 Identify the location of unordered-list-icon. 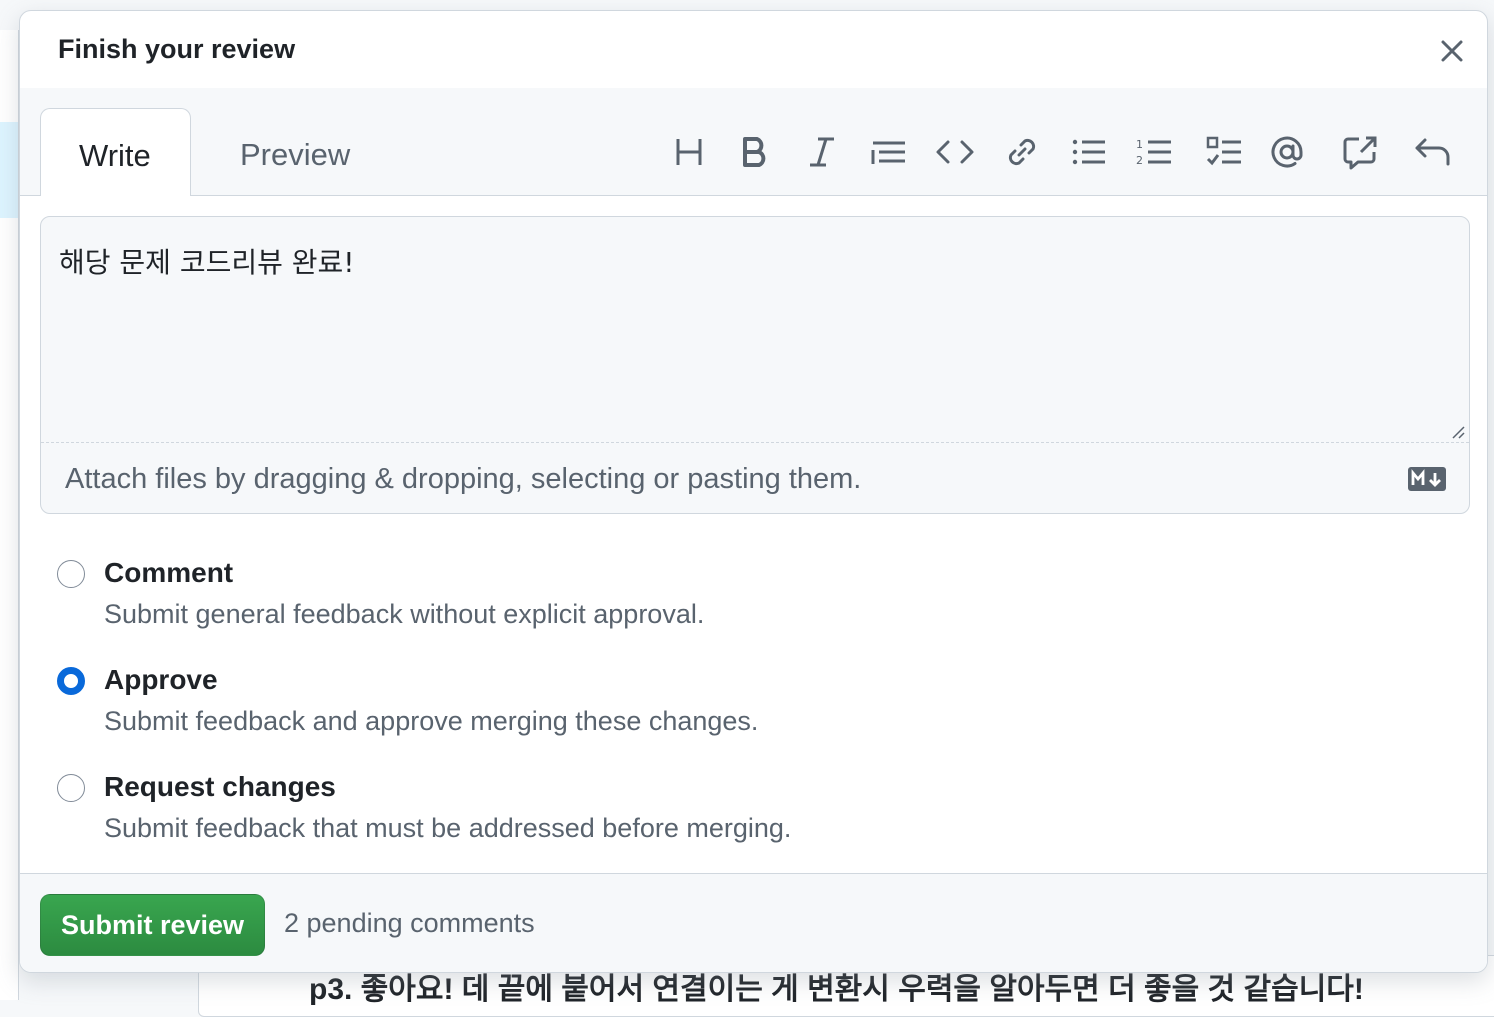
(1089, 152).